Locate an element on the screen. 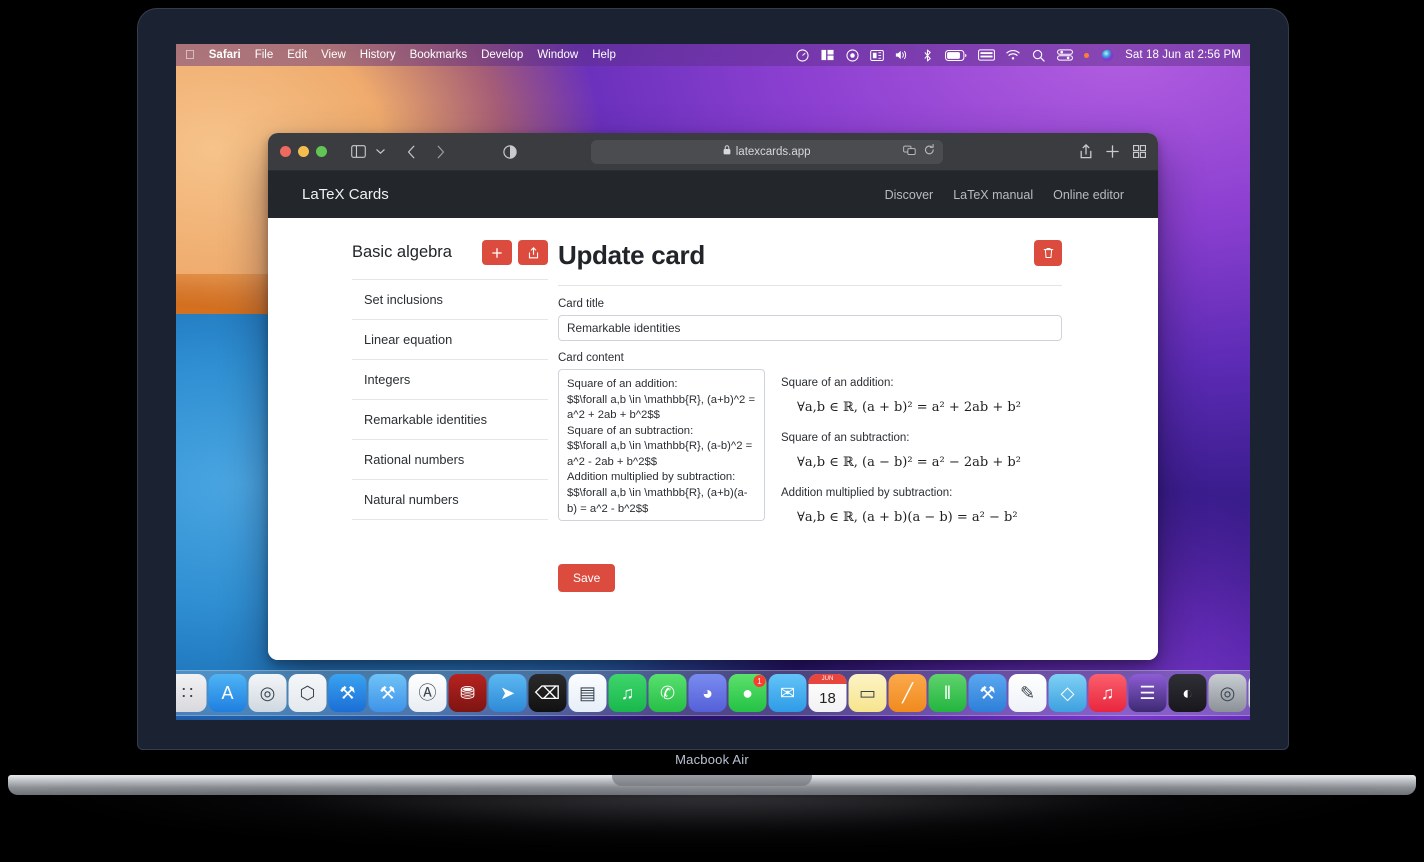 The image size is (1424, 862). close-window-button is located at coordinates (285, 151).